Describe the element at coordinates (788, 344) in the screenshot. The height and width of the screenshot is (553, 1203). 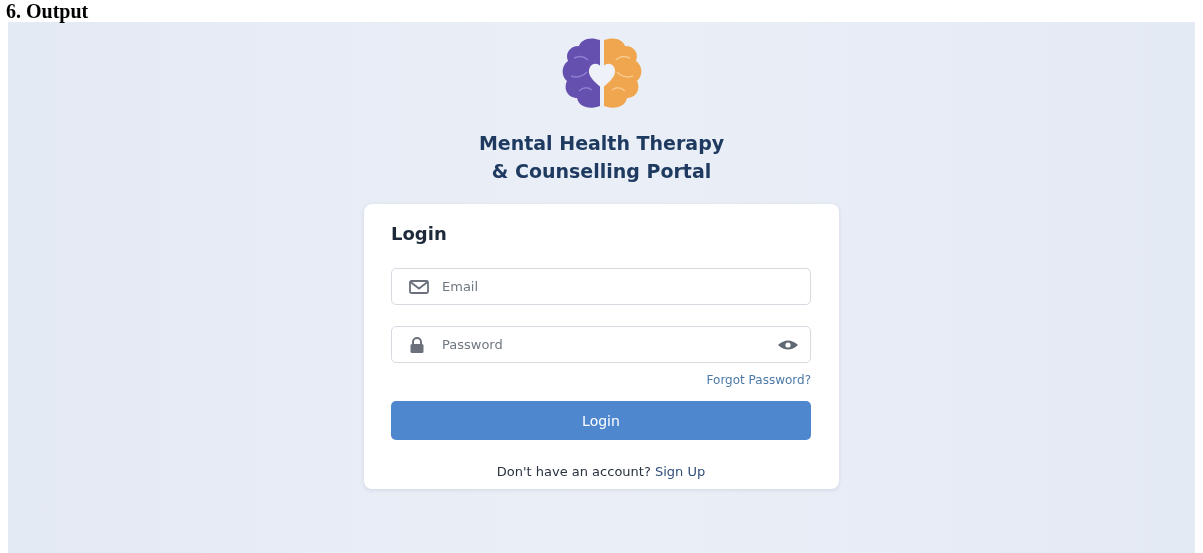
I see `eye-icon` at that location.